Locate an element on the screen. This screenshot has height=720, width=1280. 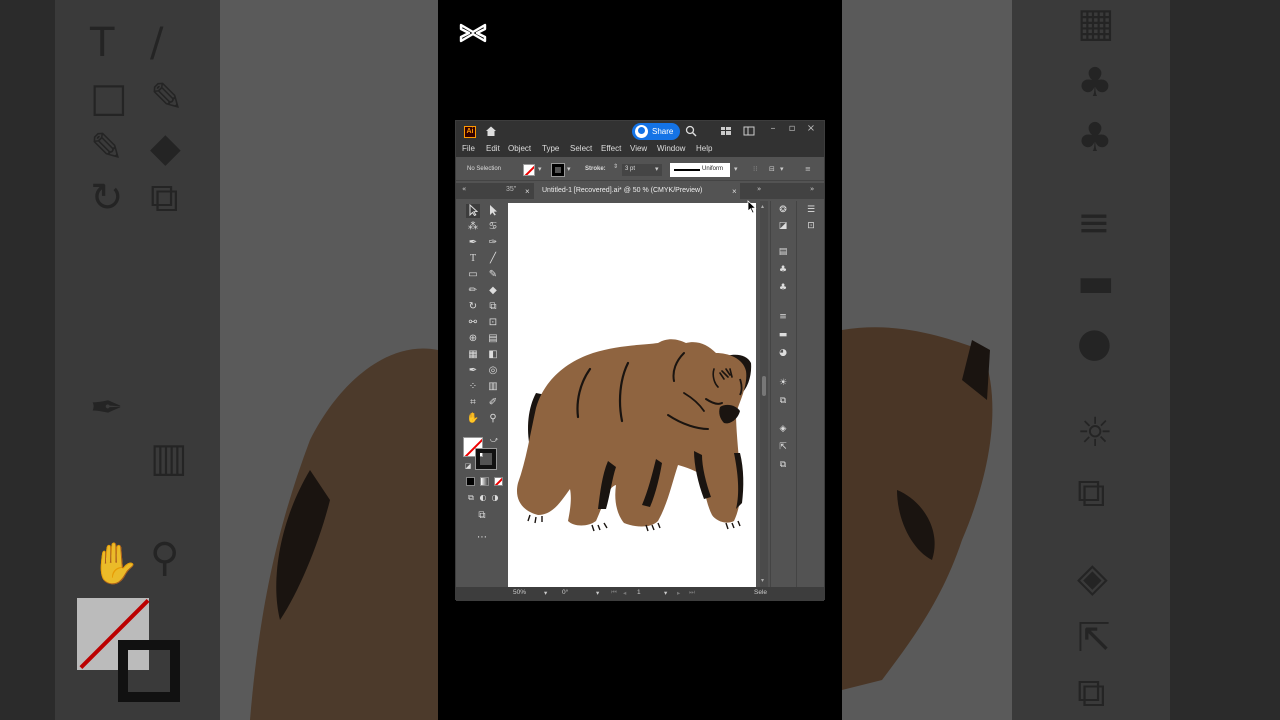
rectangle-tool-icon: ▭ is located at coordinates (473, 275).